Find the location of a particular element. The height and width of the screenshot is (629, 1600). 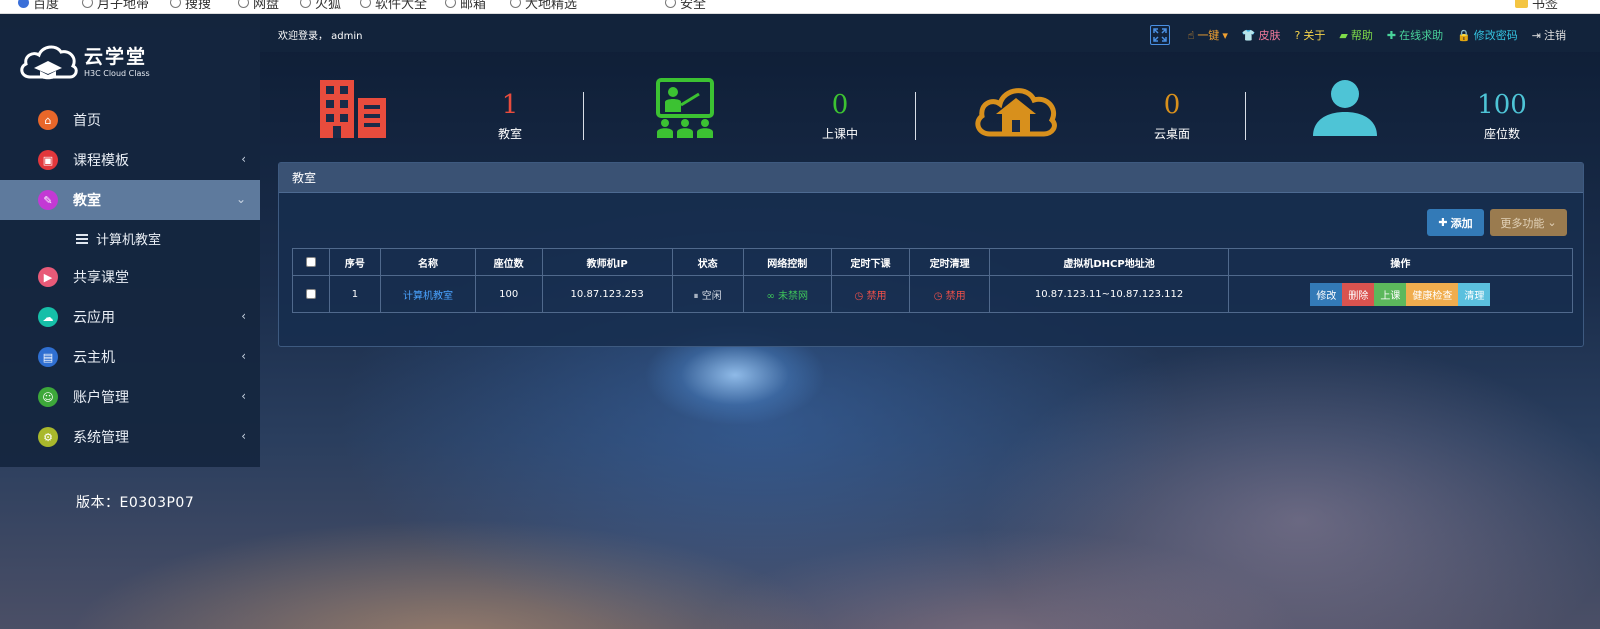

network-control-cell: ∞ 未禁网 is located at coordinates (787, 294).